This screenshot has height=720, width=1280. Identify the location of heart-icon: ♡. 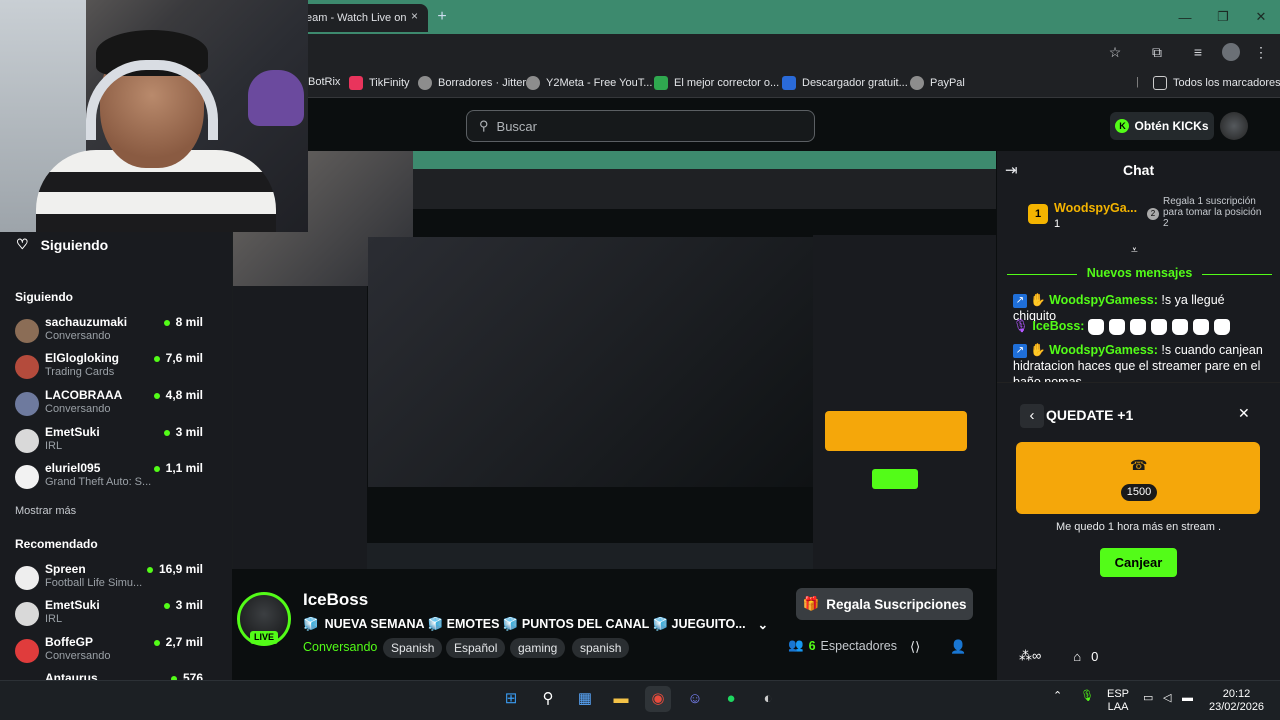
(22, 244).